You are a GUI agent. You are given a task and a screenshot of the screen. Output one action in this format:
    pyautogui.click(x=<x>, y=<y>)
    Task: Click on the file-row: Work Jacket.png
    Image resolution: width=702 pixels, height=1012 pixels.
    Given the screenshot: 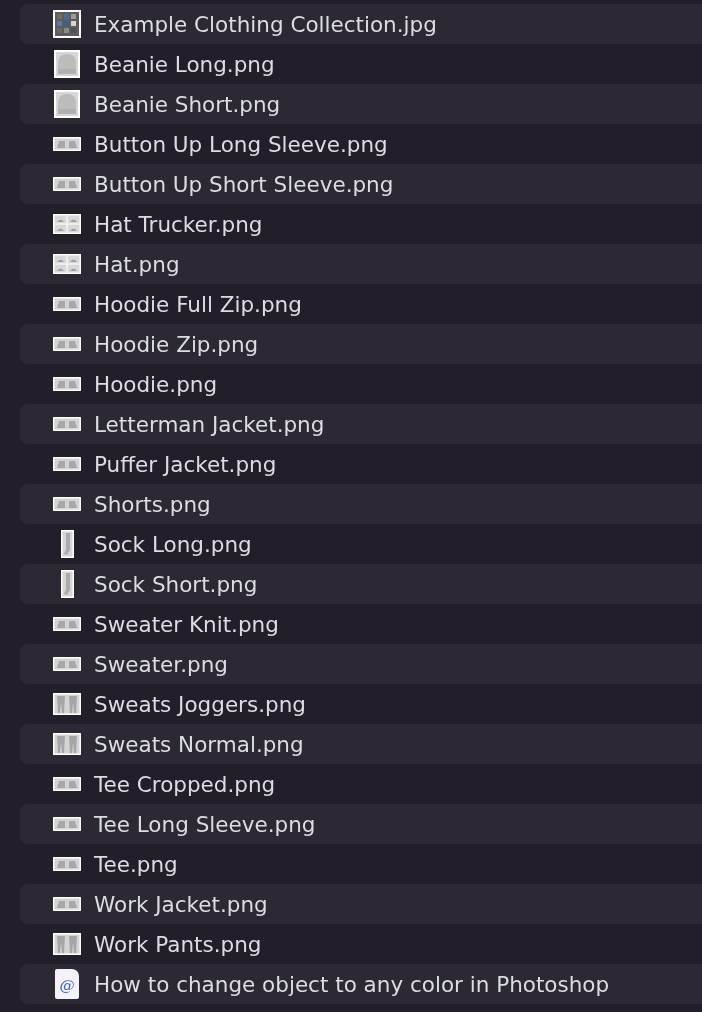 What is the action you would take?
    pyautogui.click(x=361, y=904)
    